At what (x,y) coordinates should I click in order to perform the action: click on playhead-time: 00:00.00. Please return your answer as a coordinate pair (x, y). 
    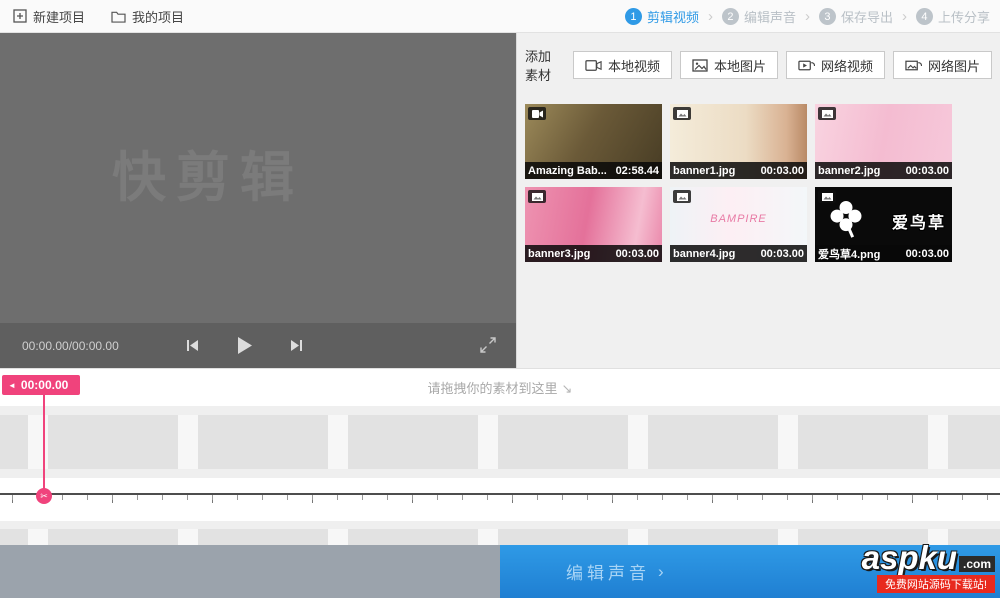
    Looking at the image, I should click on (44, 385).